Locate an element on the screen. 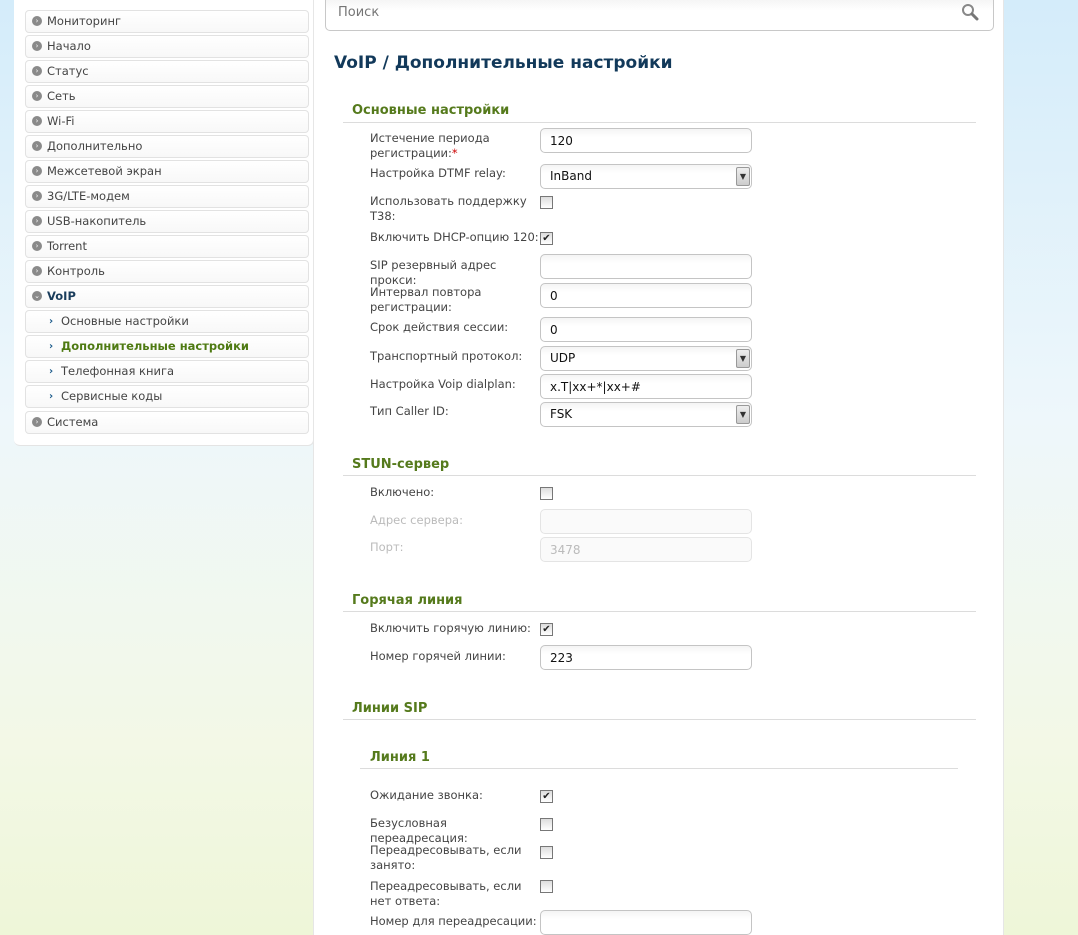 The width and height of the screenshot is (1078, 935). hotline-number-label: Номер горячей линии: is located at coordinates (438, 656).